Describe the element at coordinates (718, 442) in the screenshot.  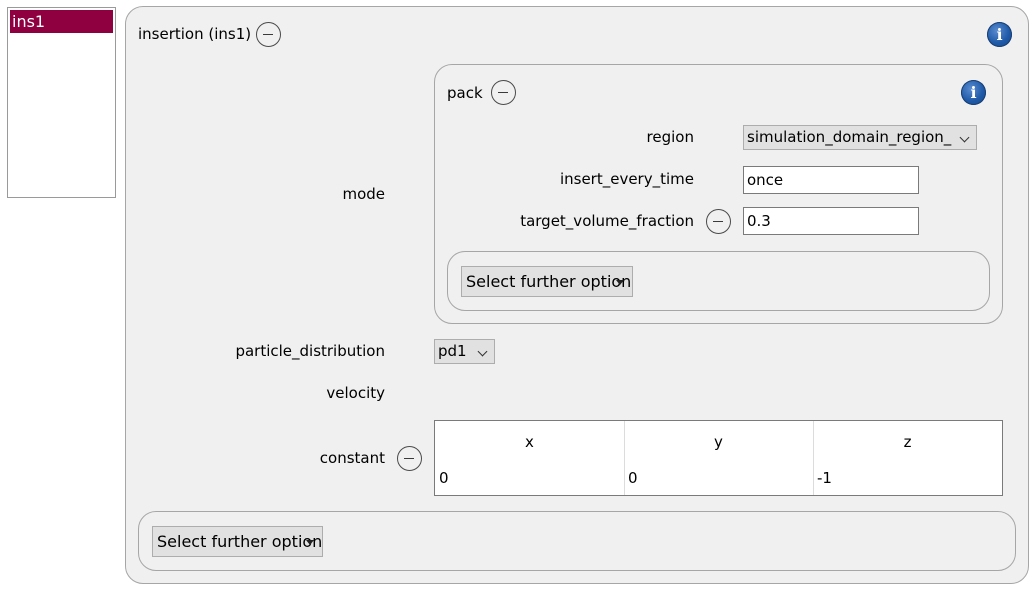
I see `constant-y-header: y` at that location.